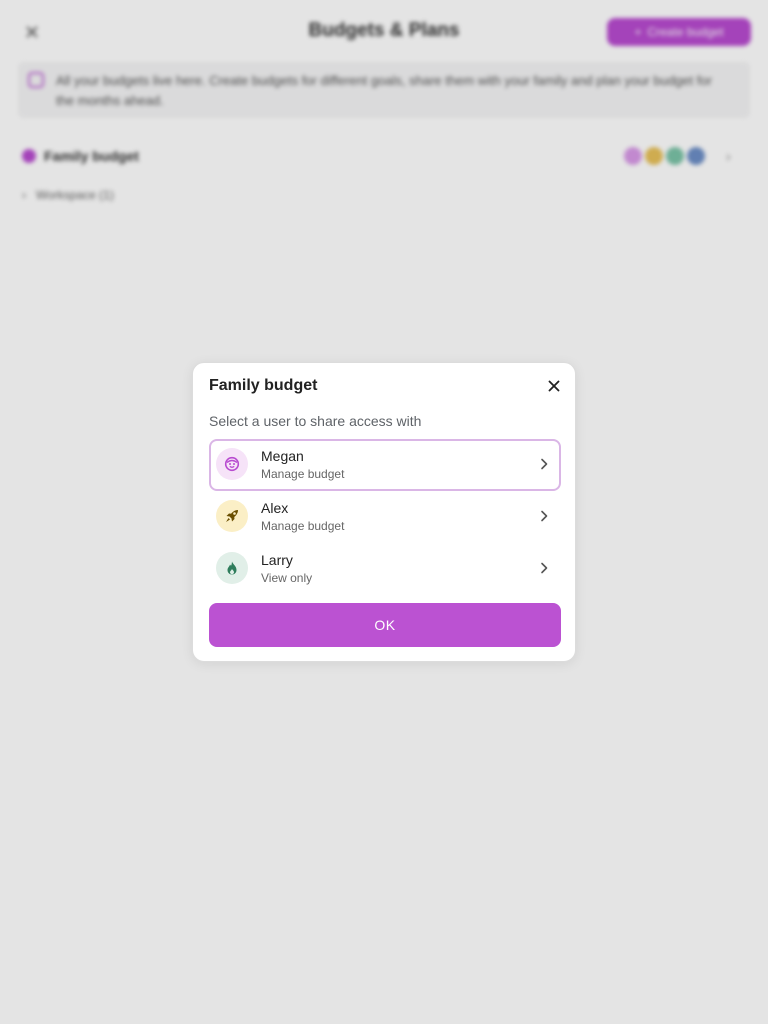 Image resolution: width=768 pixels, height=1024 pixels. I want to click on close-button, so click(554, 386).